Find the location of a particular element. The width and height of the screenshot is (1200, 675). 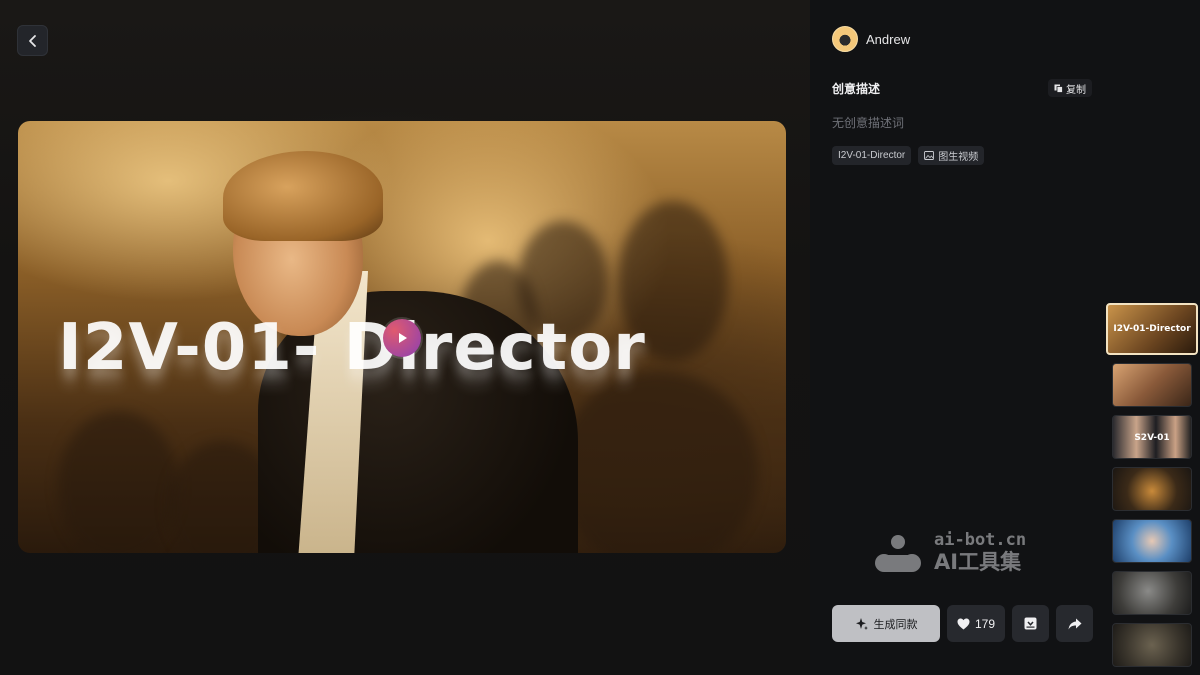

tag-mode: 图生视频 is located at coordinates (951, 155).